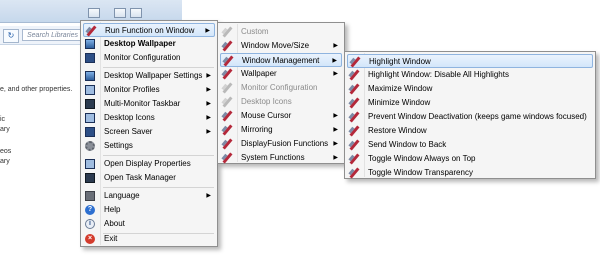 The width and height of the screenshot is (600, 261). What do you see at coordinates (90, 118) in the screenshot?
I see `desktop-icons-icon` at bounding box center [90, 118].